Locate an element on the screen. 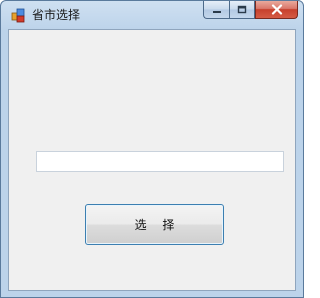  minimize-button is located at coordinates (216, 10).